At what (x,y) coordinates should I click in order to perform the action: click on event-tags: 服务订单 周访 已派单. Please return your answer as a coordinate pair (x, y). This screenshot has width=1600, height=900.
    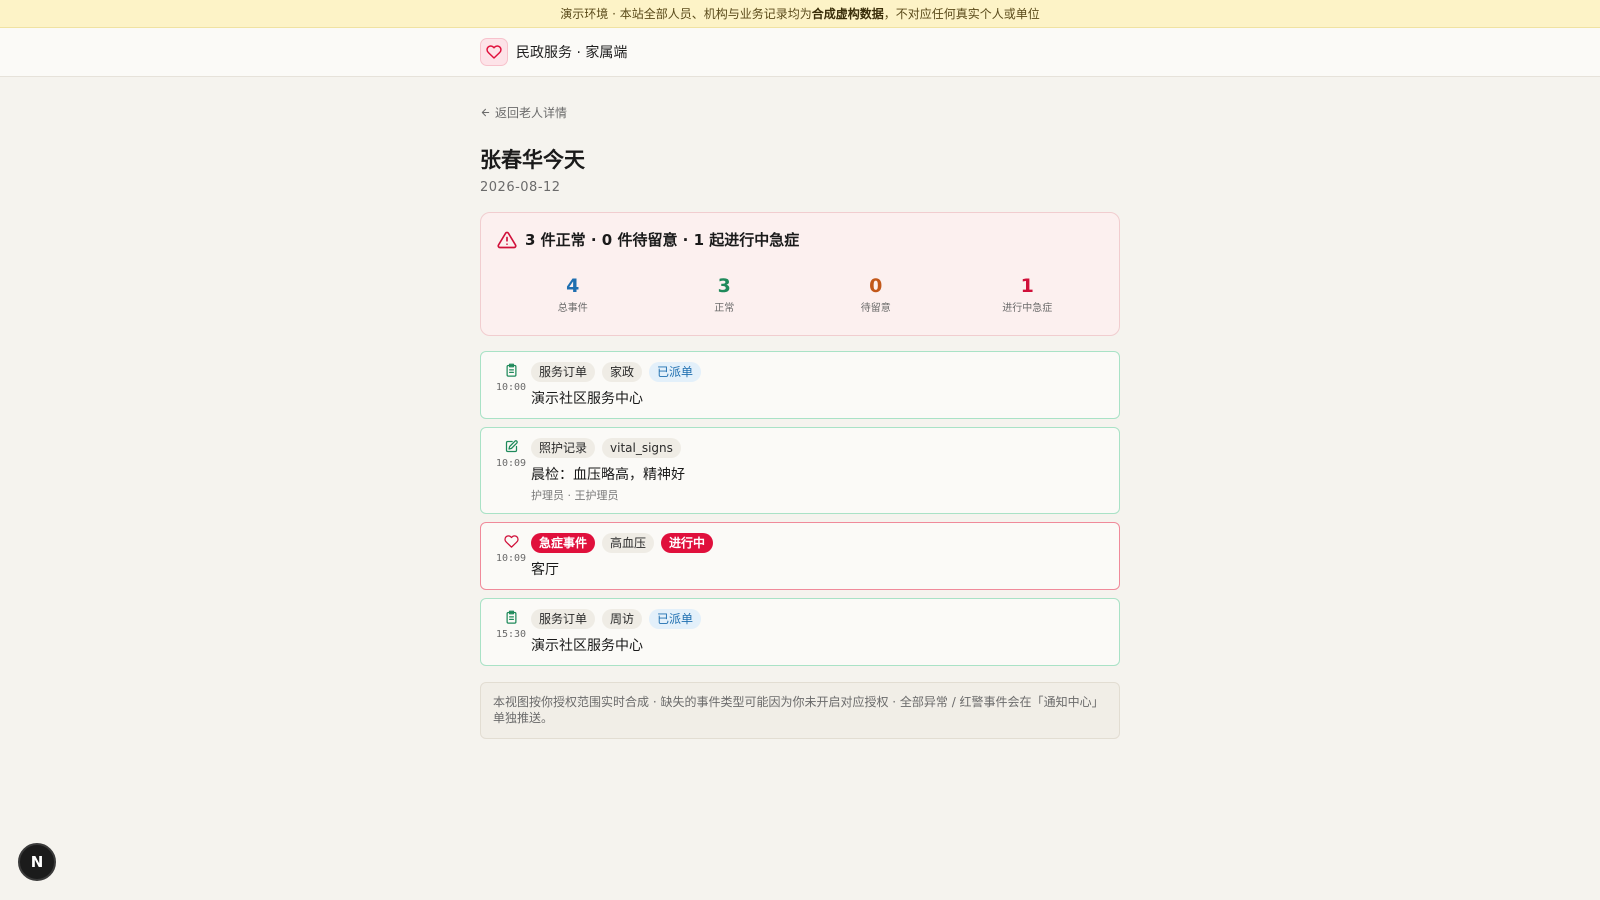
    Looking at the image, I should click on (819, 619).